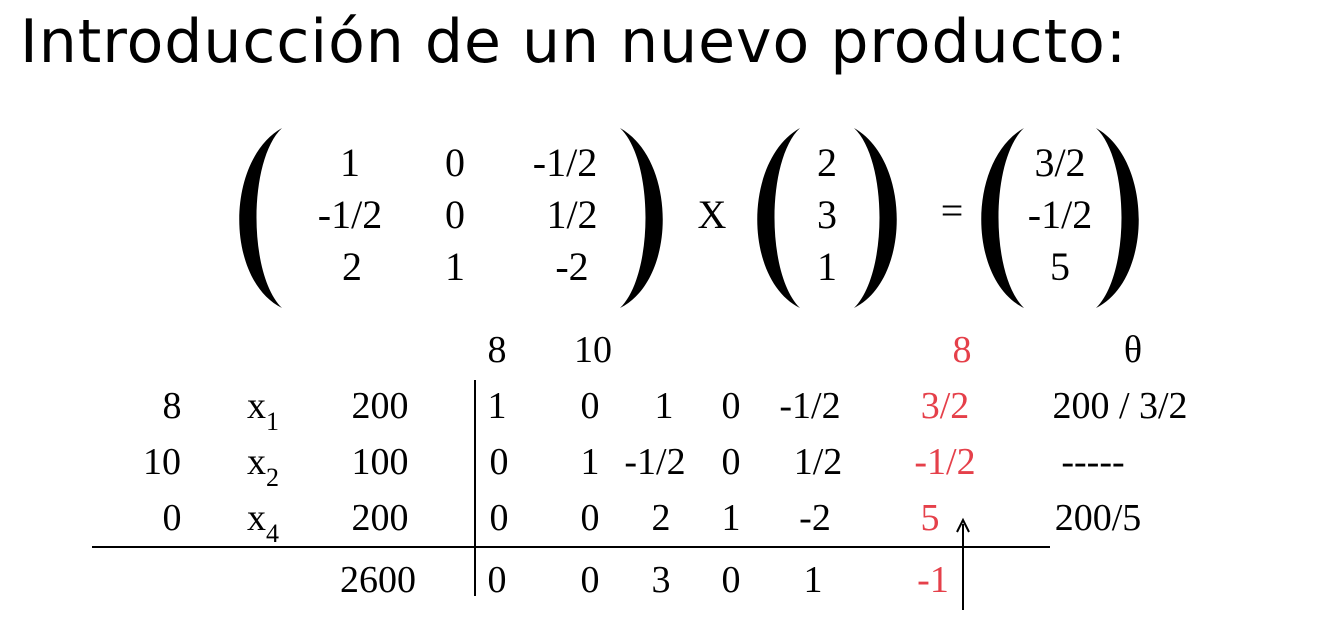  Describe the element at coordinates (813, 580) in the screenshot. I see `reduced-cost: 1` at that location.